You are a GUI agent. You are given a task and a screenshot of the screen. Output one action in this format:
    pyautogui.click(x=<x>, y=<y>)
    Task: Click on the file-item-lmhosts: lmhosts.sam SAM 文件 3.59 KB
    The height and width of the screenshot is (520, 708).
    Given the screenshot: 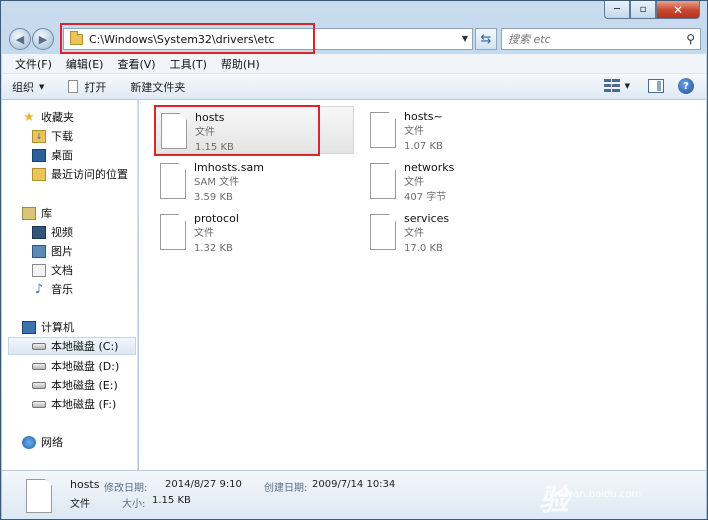 What is the action you would take?
    pyautogui.click(x=254, y=181)
    